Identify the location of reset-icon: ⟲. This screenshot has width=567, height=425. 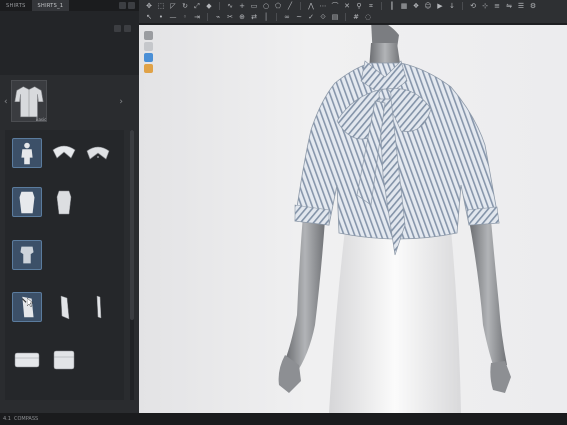
(473, 6).